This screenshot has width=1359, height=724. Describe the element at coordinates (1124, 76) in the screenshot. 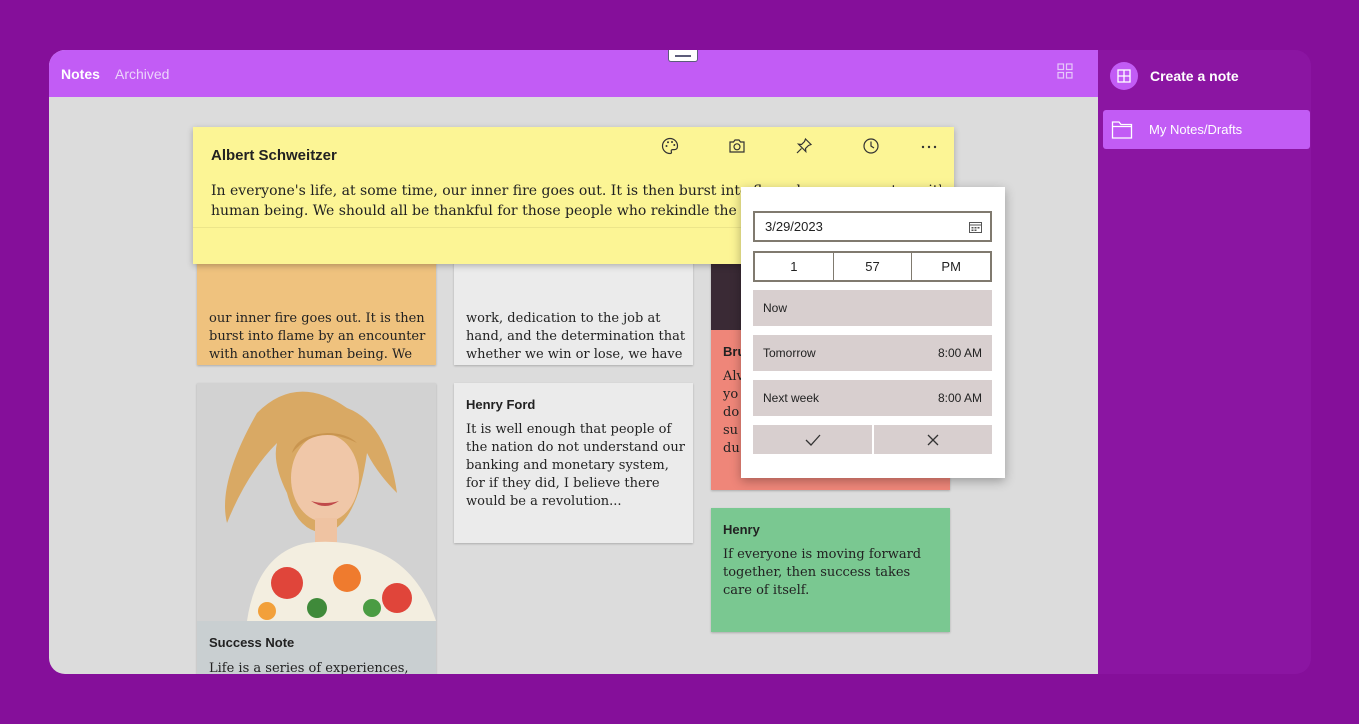

I see `plus-square-icon` at that location.